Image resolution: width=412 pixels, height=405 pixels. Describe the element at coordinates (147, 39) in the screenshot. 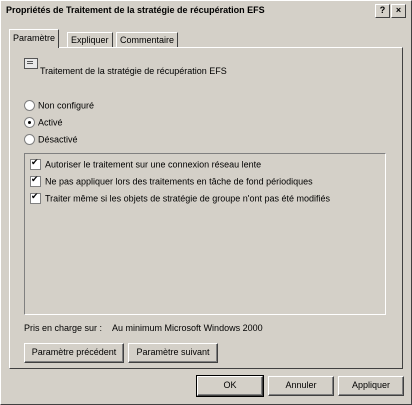

I see `tab-commentaire: Commentaire` at that location.